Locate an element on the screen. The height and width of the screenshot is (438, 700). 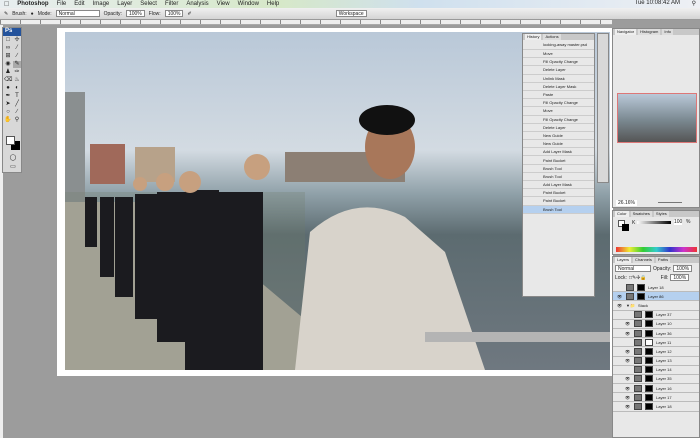
workspace-button: Workspace is located at coordinates (351, 13).